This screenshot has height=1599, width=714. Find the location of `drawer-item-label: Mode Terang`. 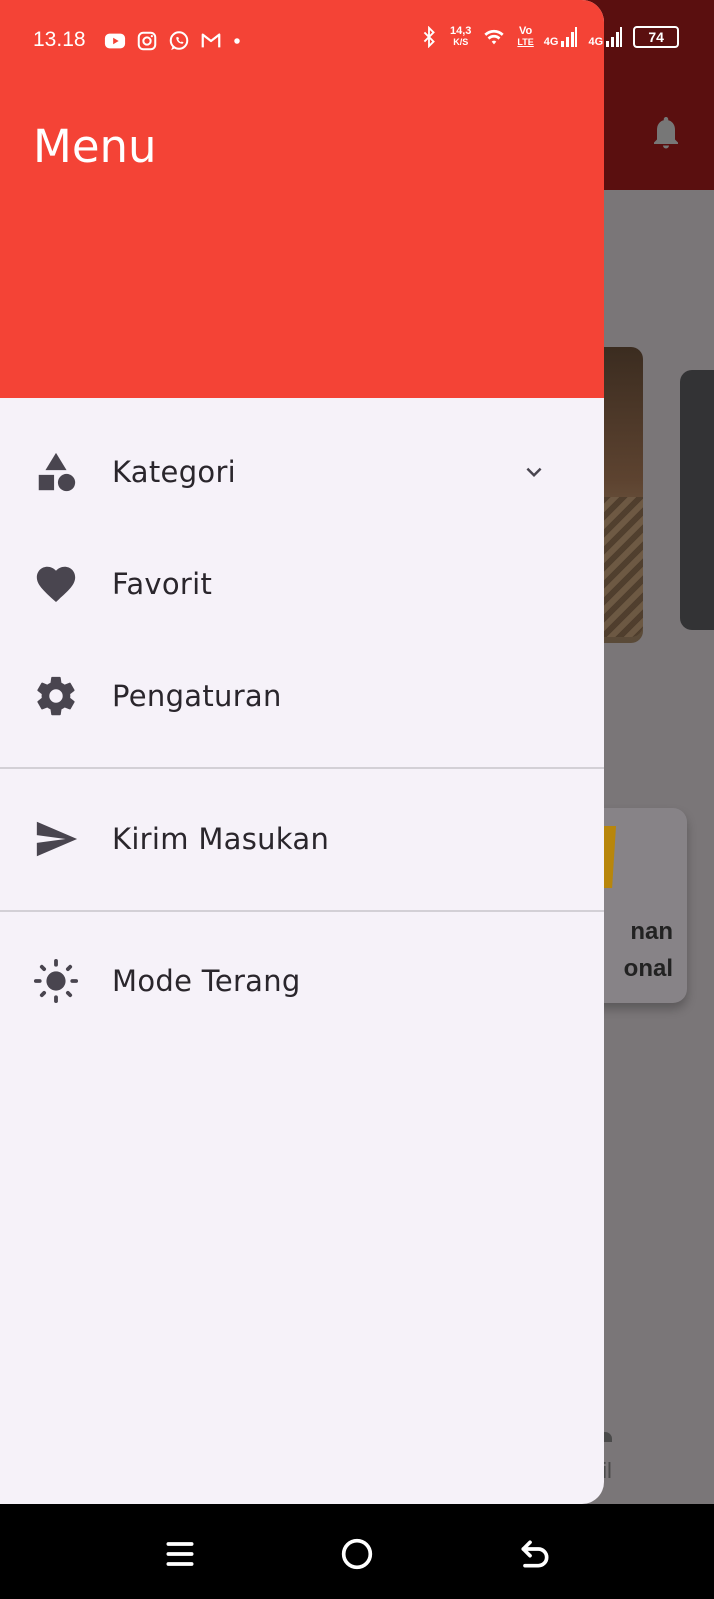

drawer-item-label: Mode Terang is located at coordinates (206, 981).